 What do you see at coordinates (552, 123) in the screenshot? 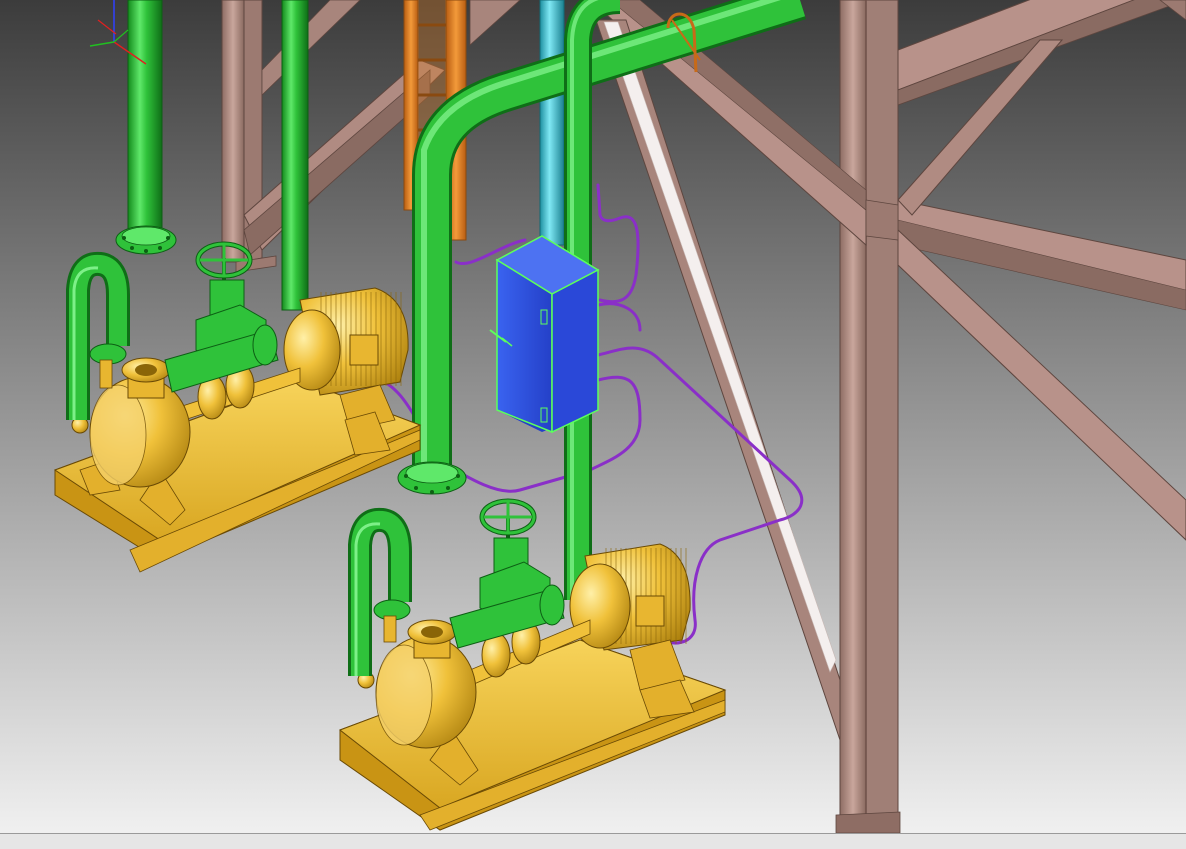
I see `cyan-pipe` at bounding box center [552, 123].